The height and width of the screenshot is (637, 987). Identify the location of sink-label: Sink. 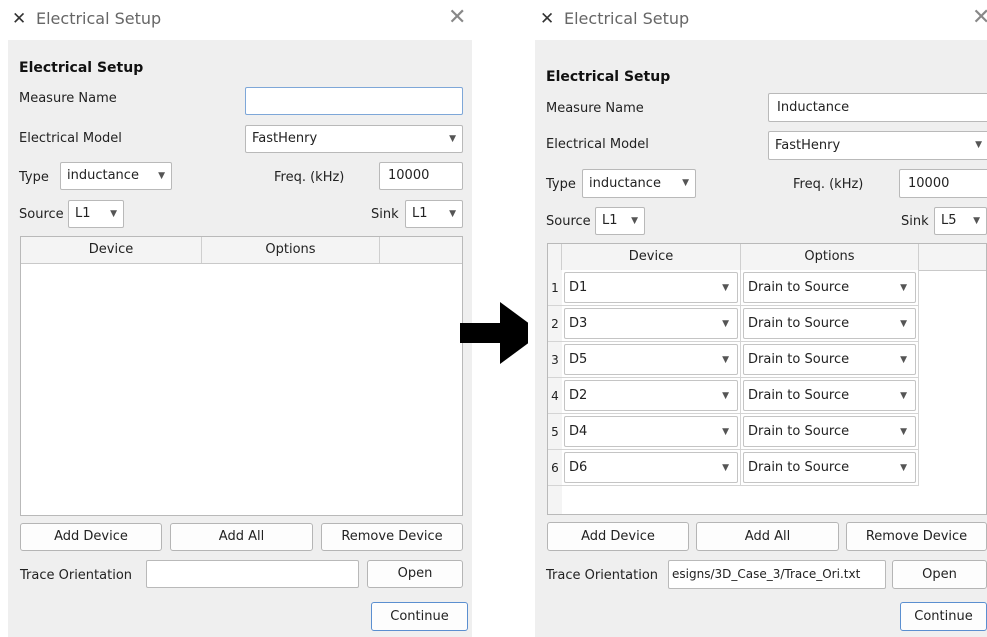
(385, 214).